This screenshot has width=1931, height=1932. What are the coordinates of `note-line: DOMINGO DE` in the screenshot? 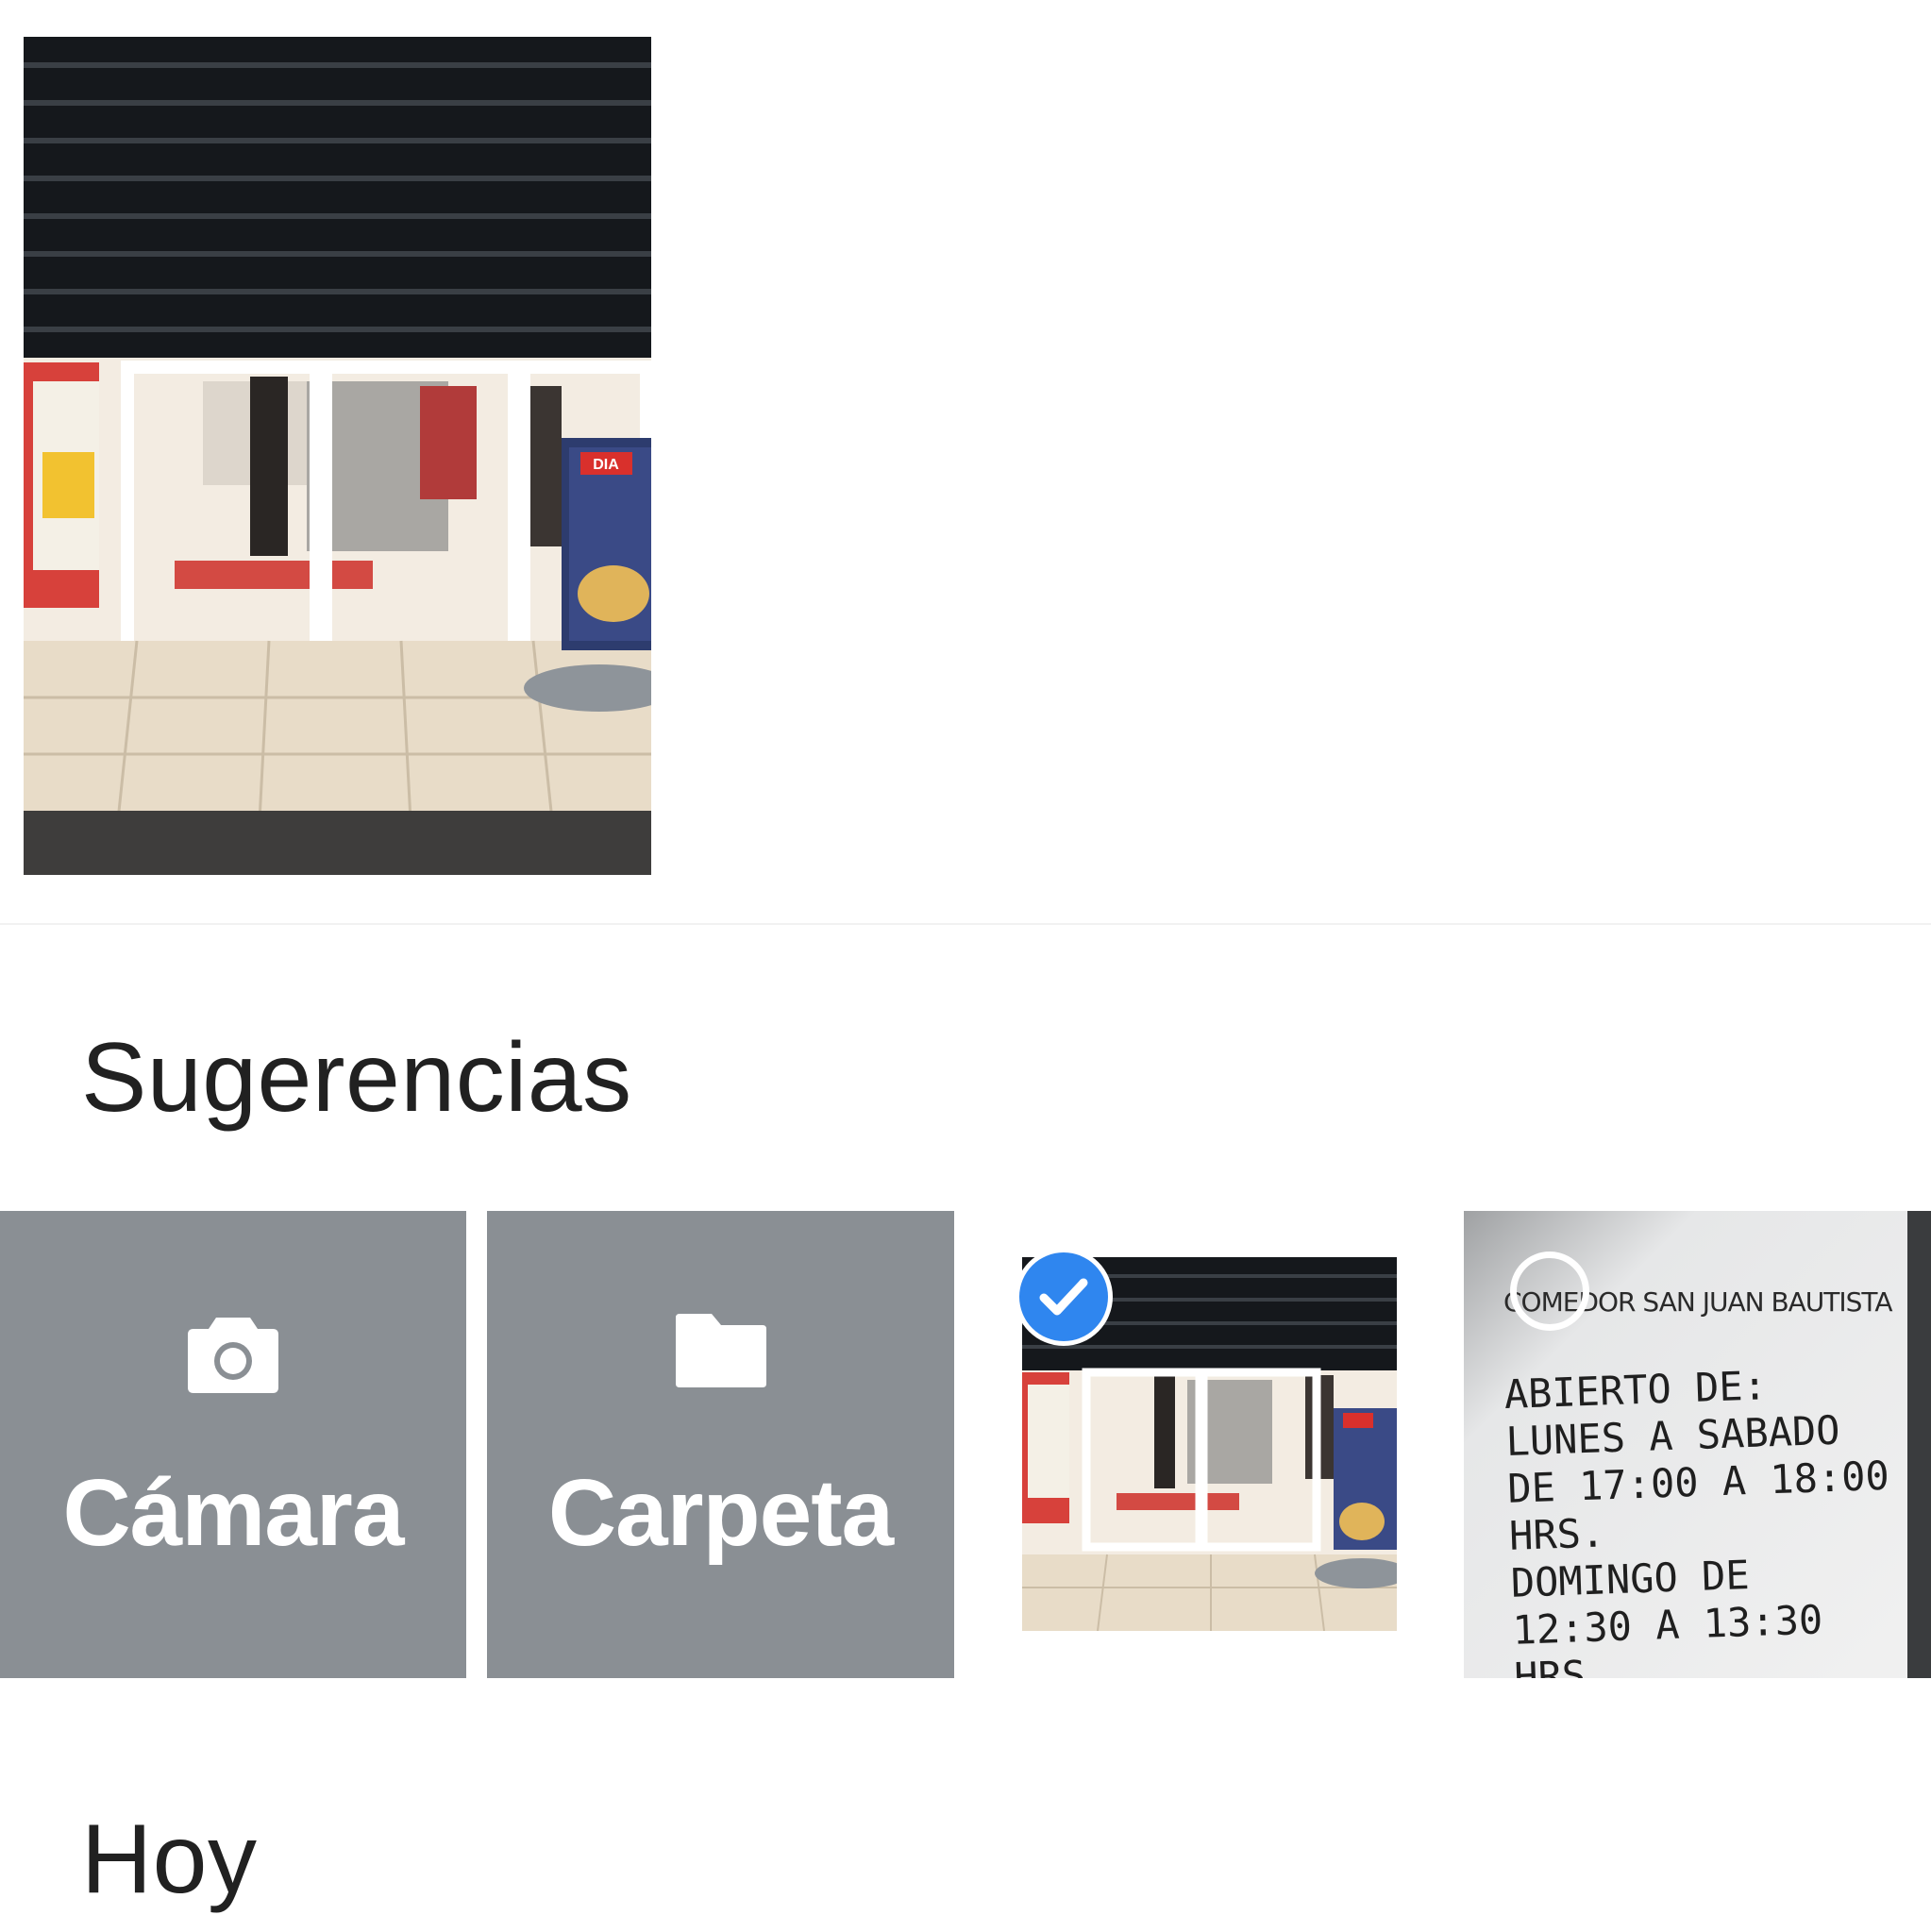 It's located at (1630, 1579).